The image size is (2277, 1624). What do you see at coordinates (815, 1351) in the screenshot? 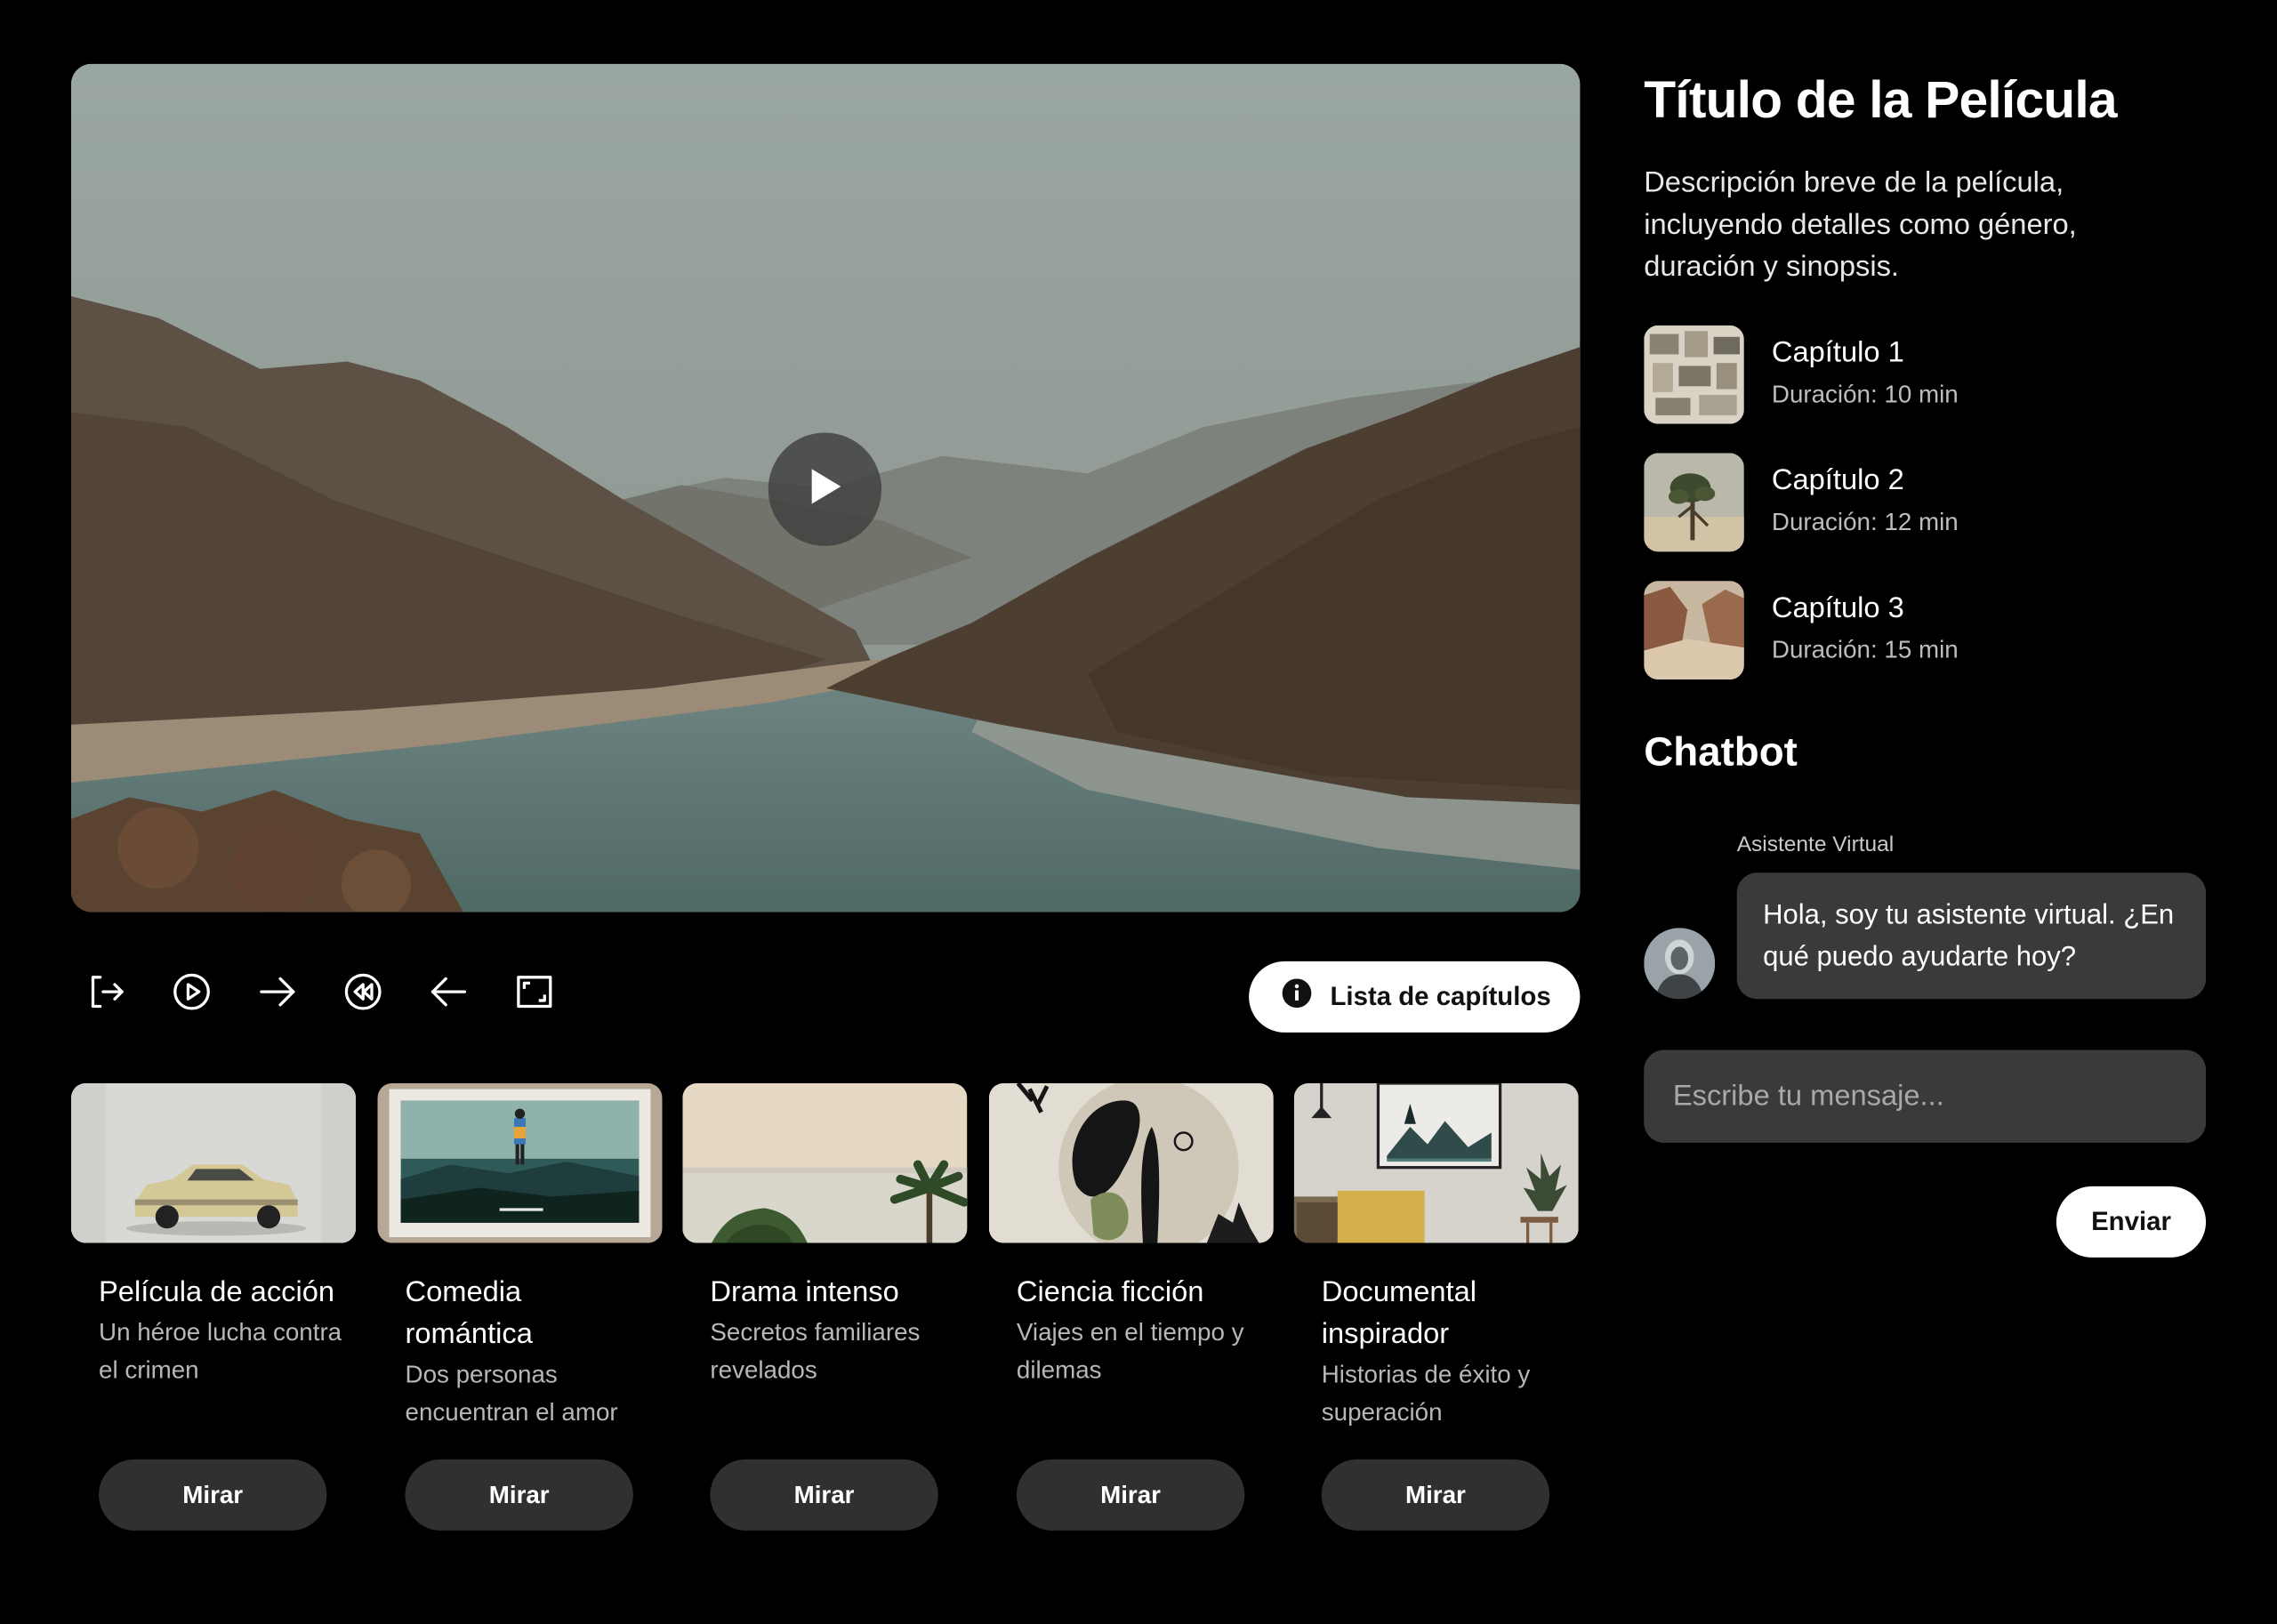
I see `movie-description: Secretos familiares revelados` at bounding box center [815, 1351].